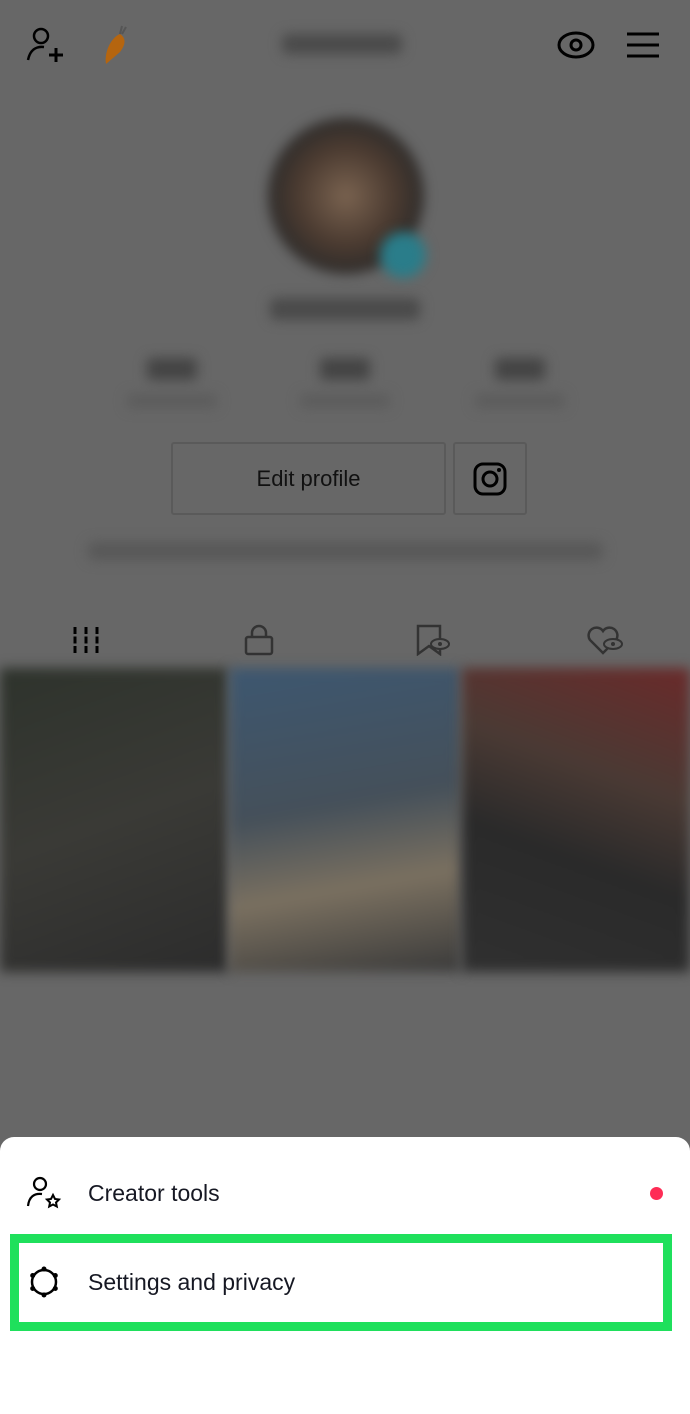  What do you see at coordinates (116, 45) in the screenshot?
I see `carrot-icon` at bounding box center [116, 45].